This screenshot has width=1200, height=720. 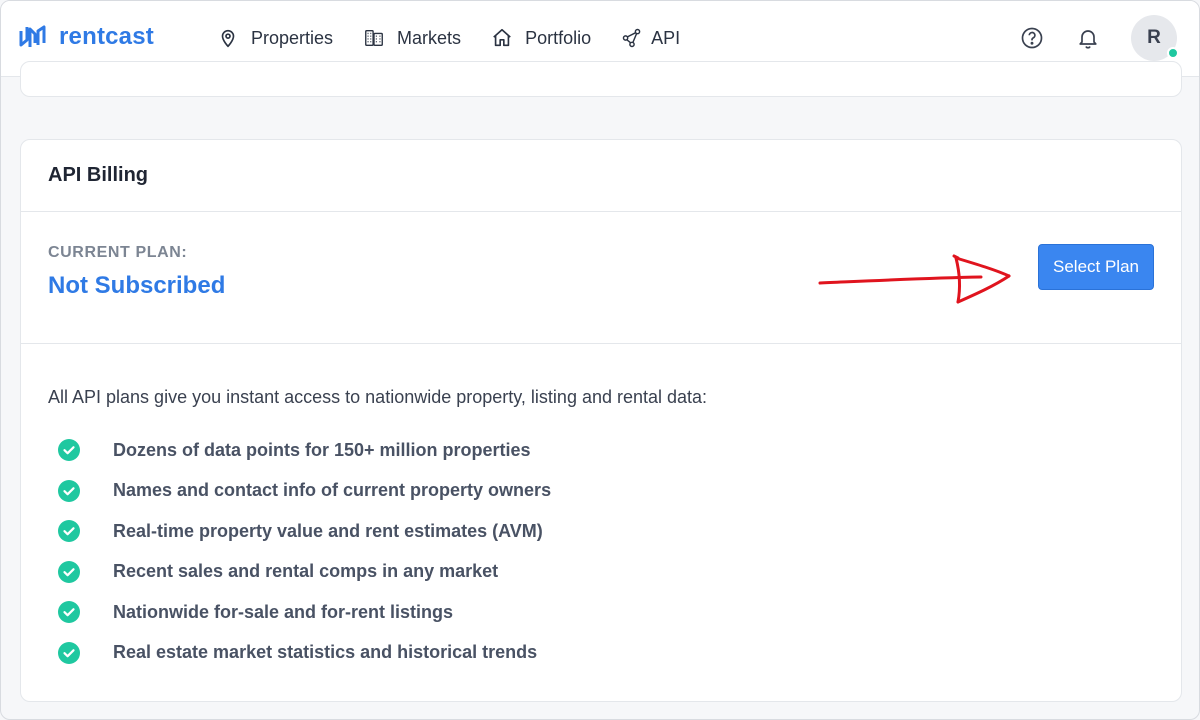 I want to click on card-title: API Billing, so click(x=98, y=175).